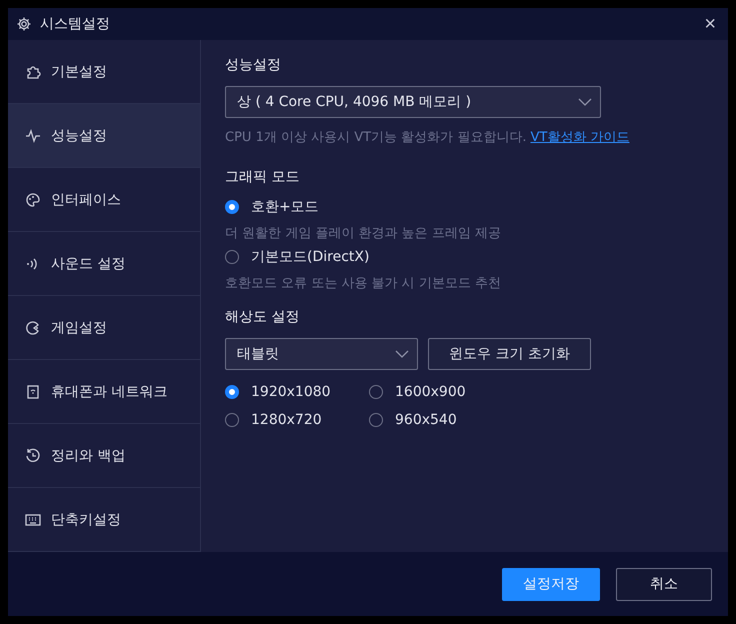  I want to click on sidebar-item: 인터페이스, so click(104, 200).